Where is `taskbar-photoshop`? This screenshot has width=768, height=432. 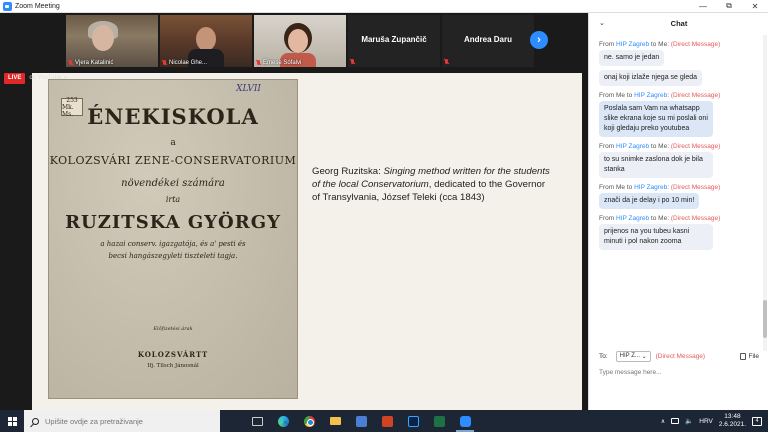 taskbar-photoshop is located at coordinates (413, 421).